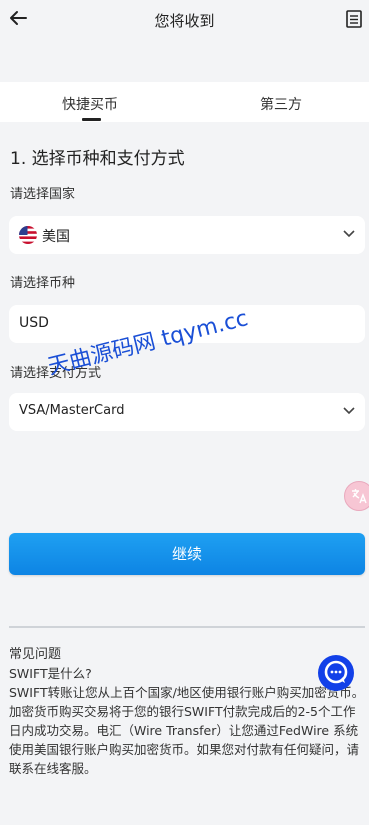 The width and height of the screenshot is (369, 825). I want to click on tab-third-party: 第三方, so click(281, 104).